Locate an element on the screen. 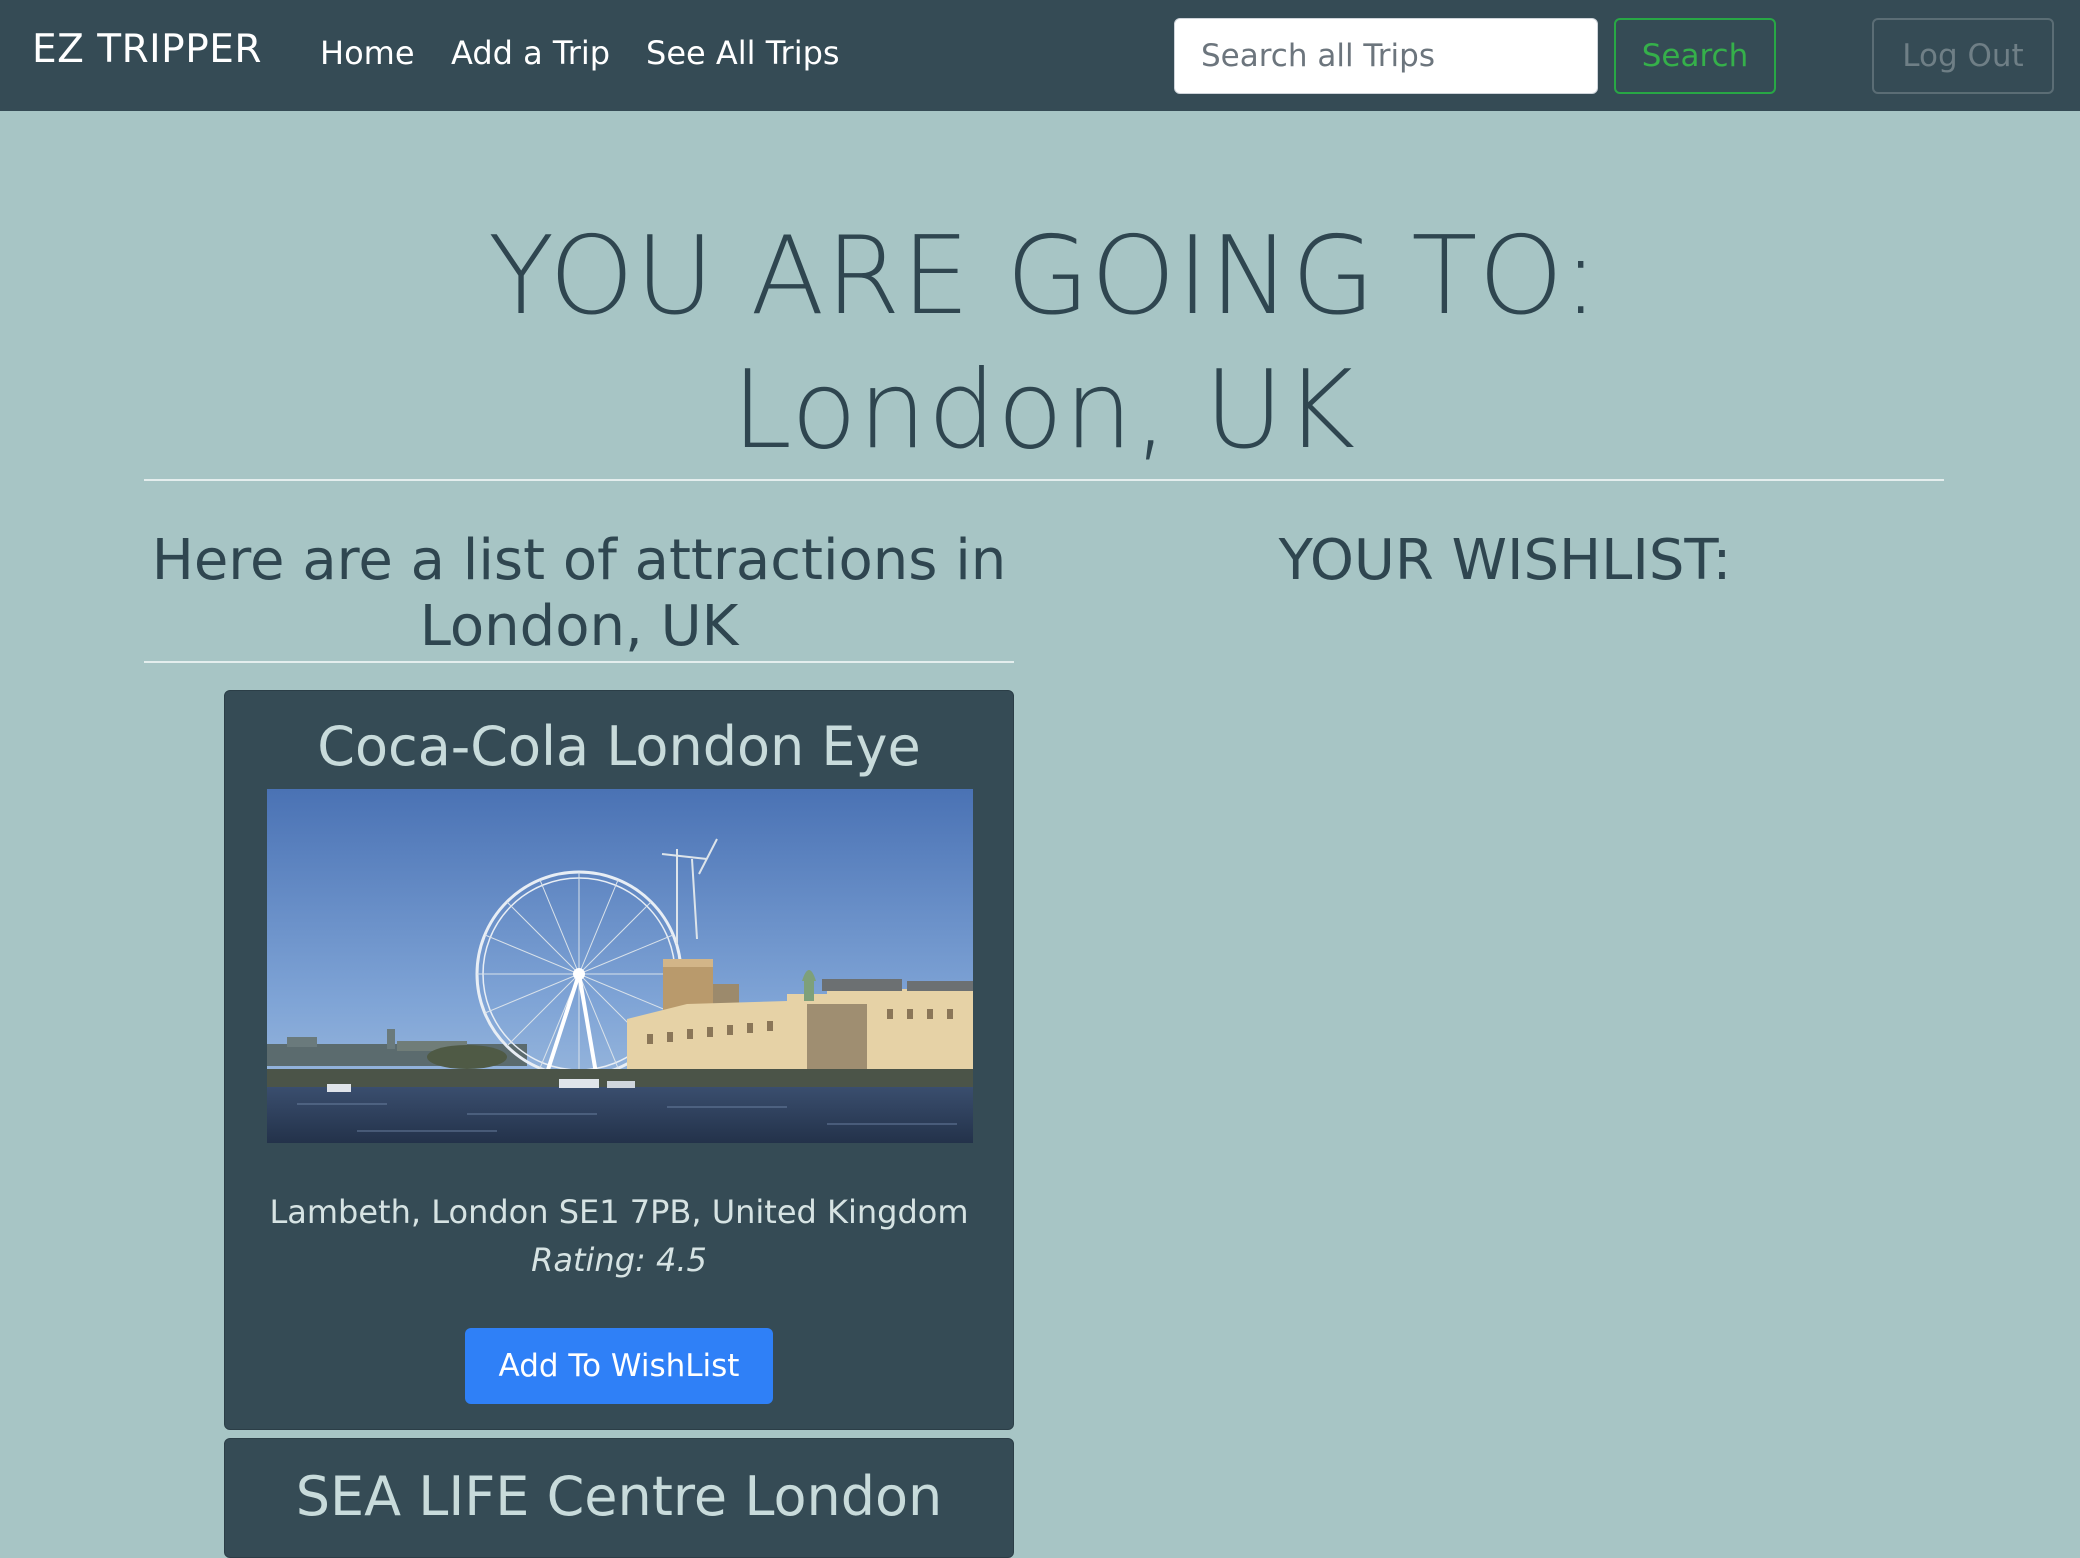 The width and height of the screenshot is (2080, 1558). add-to-wishlist-button: Add To WishList is located at coordinates (619, 1366).